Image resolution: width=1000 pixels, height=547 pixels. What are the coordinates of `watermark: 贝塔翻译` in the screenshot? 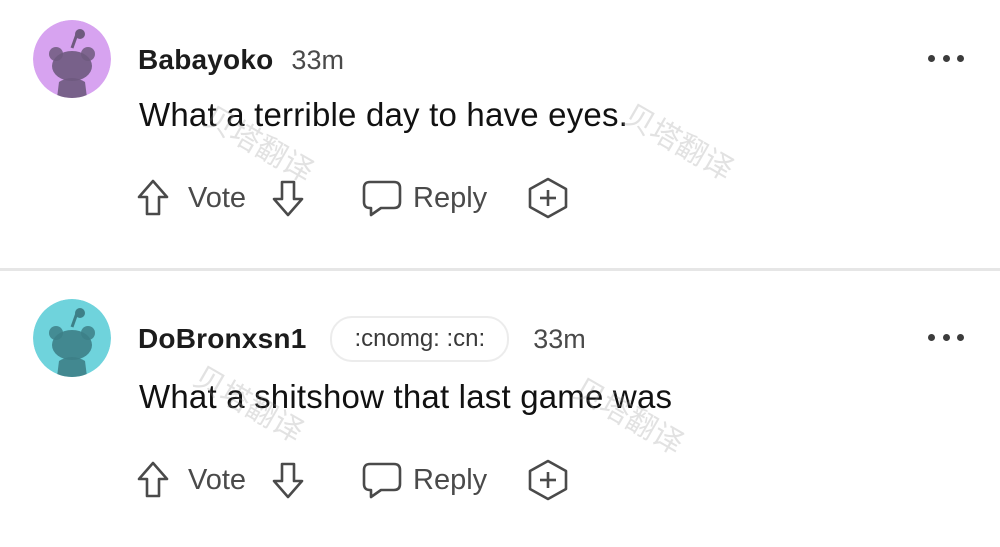 It's located at (678, 143).